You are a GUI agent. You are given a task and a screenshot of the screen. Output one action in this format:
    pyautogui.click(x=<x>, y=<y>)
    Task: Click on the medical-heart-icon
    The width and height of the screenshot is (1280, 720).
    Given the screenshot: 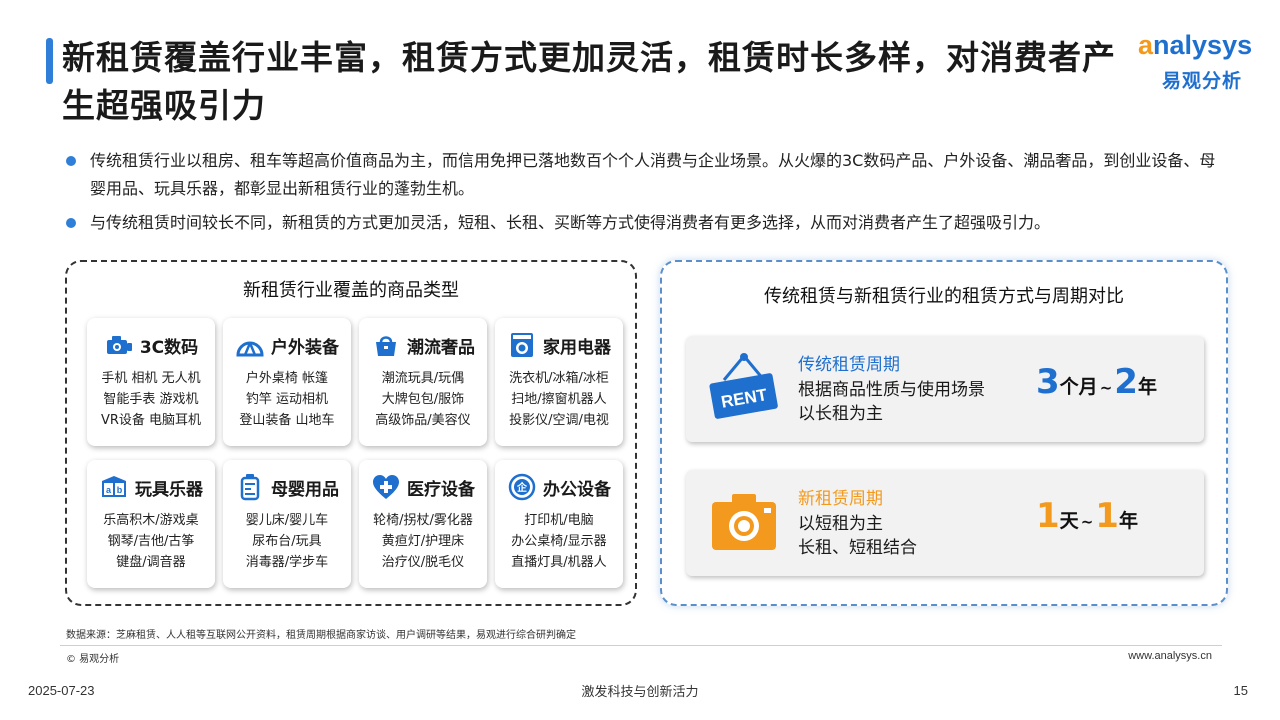 What is the action you would take?
    pyautogui.click(x=386, y=487)
    